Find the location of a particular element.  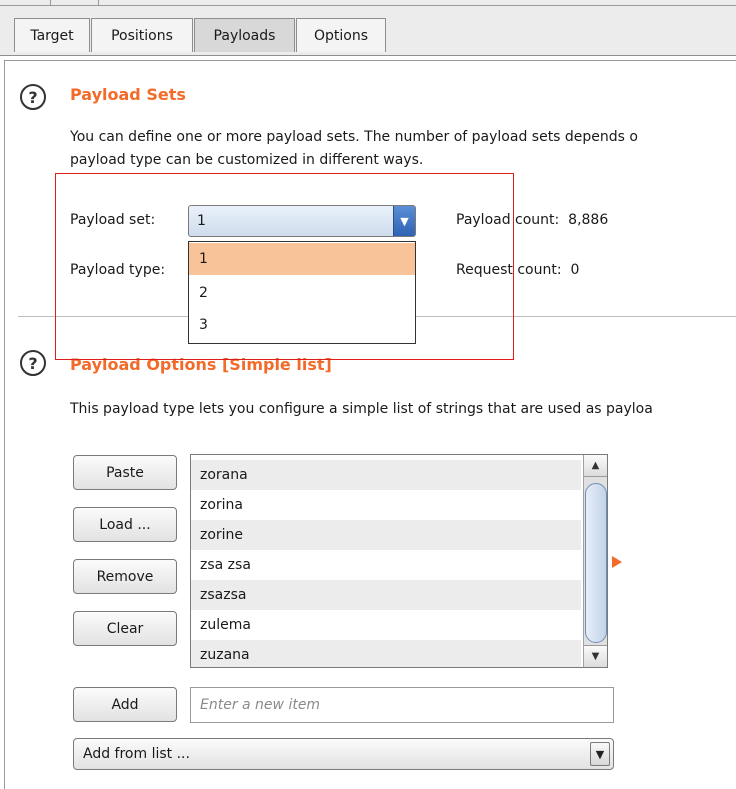

new-item-input: Enter a new item is located at coordinates (402, 705).